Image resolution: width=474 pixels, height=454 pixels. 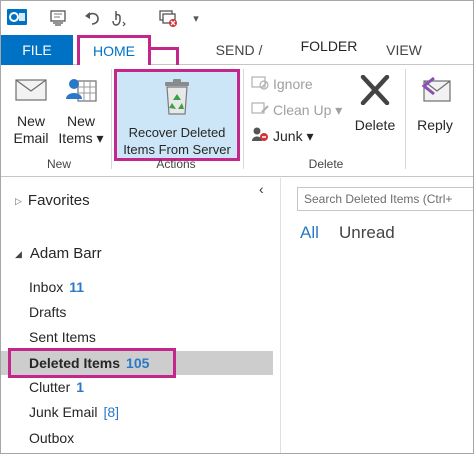 I want to click on customize-toolbar-icon: ▾, so click(x=196, y=18).